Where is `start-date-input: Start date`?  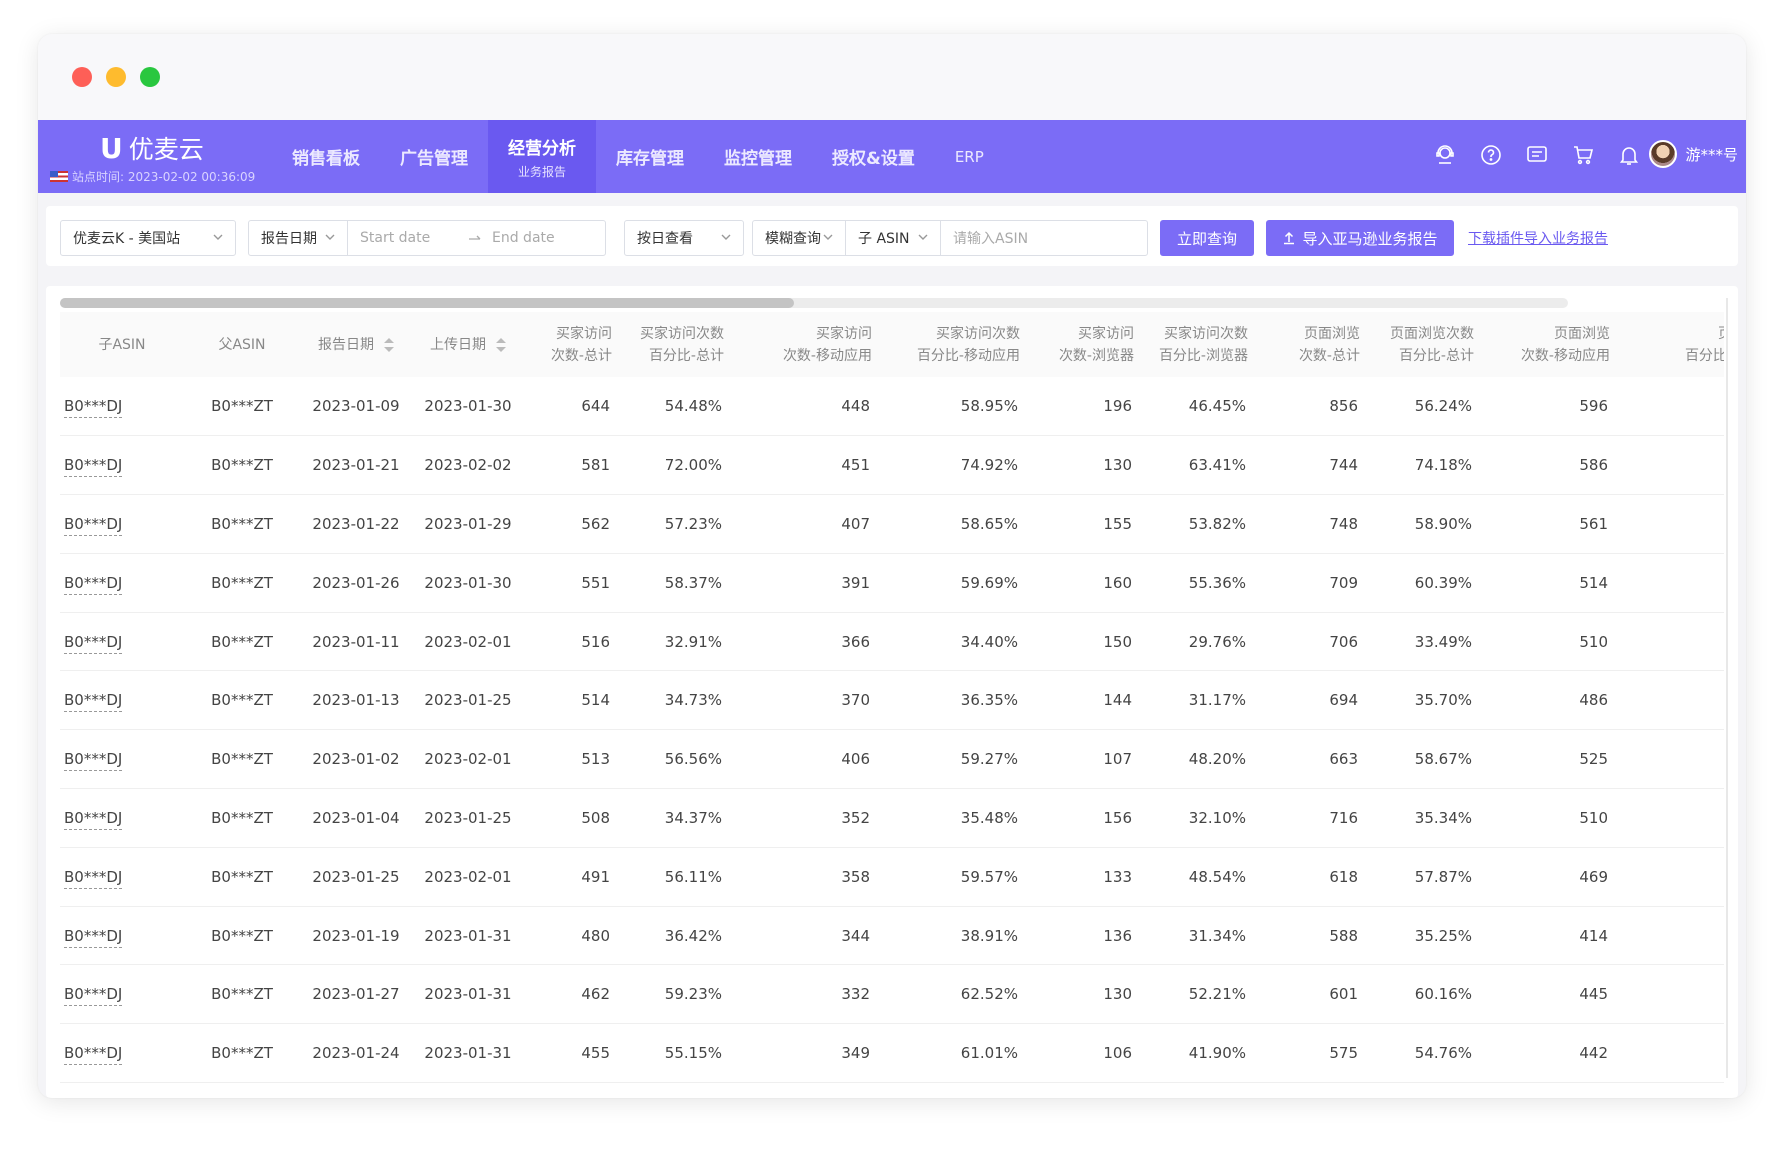
start-date-input: Start date is located at coordinates (395, 238).